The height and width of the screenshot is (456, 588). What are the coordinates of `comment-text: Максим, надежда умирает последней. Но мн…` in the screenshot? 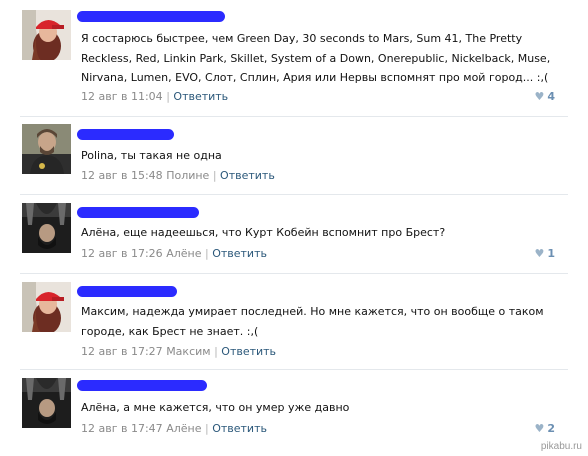 It's located at (312, 321).